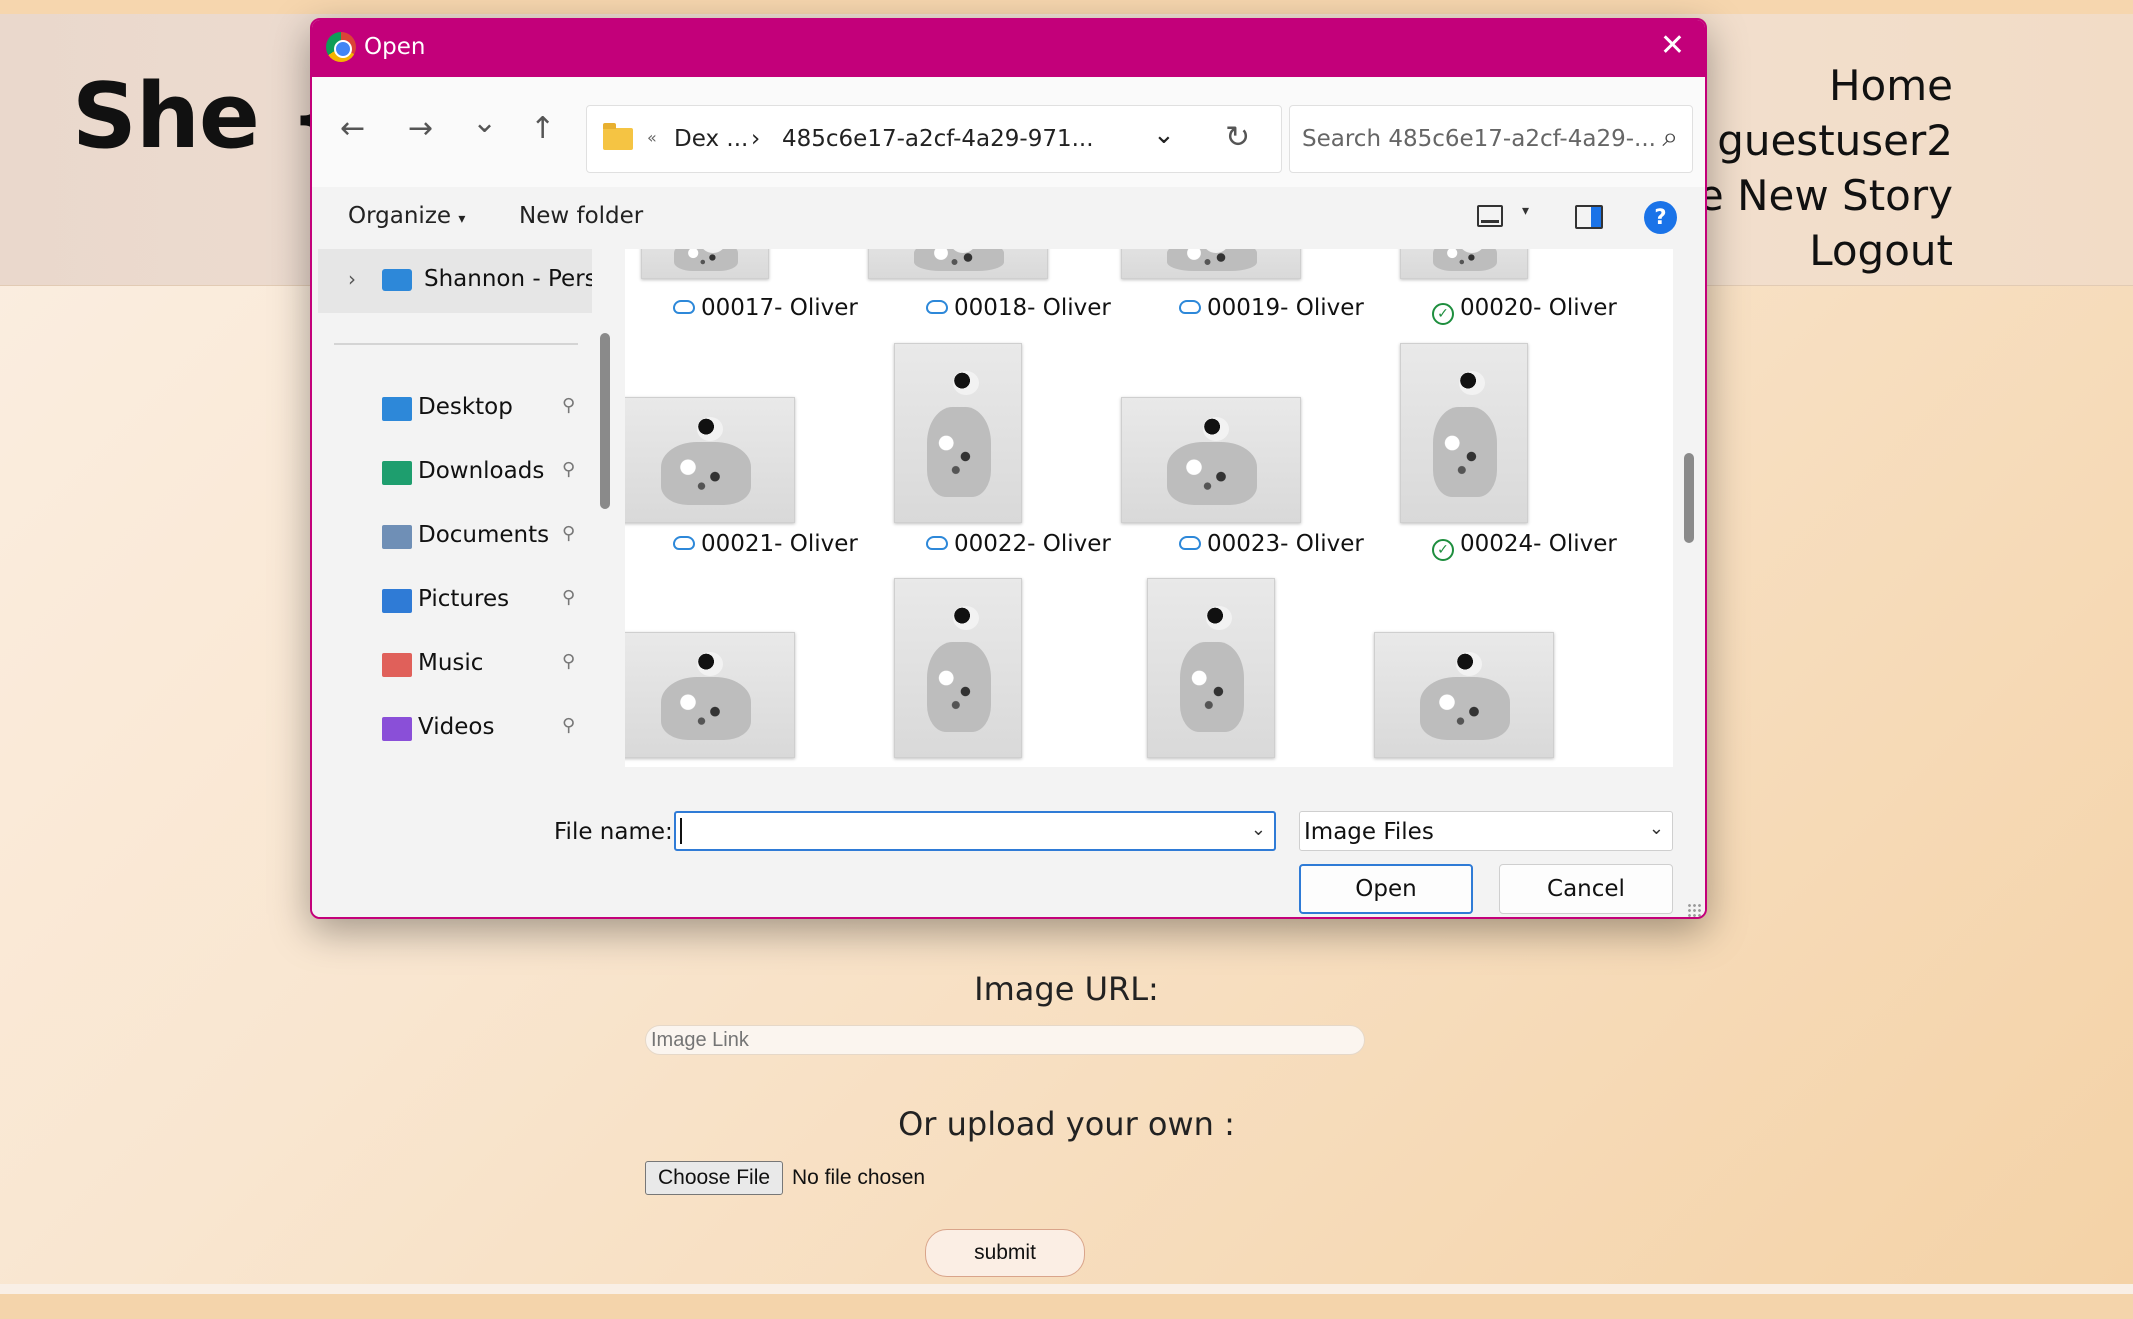 Image resolution: width=2133 pixels, height=1319 pixels. I want to click on submit-button: submit, so click(1005, 1253).